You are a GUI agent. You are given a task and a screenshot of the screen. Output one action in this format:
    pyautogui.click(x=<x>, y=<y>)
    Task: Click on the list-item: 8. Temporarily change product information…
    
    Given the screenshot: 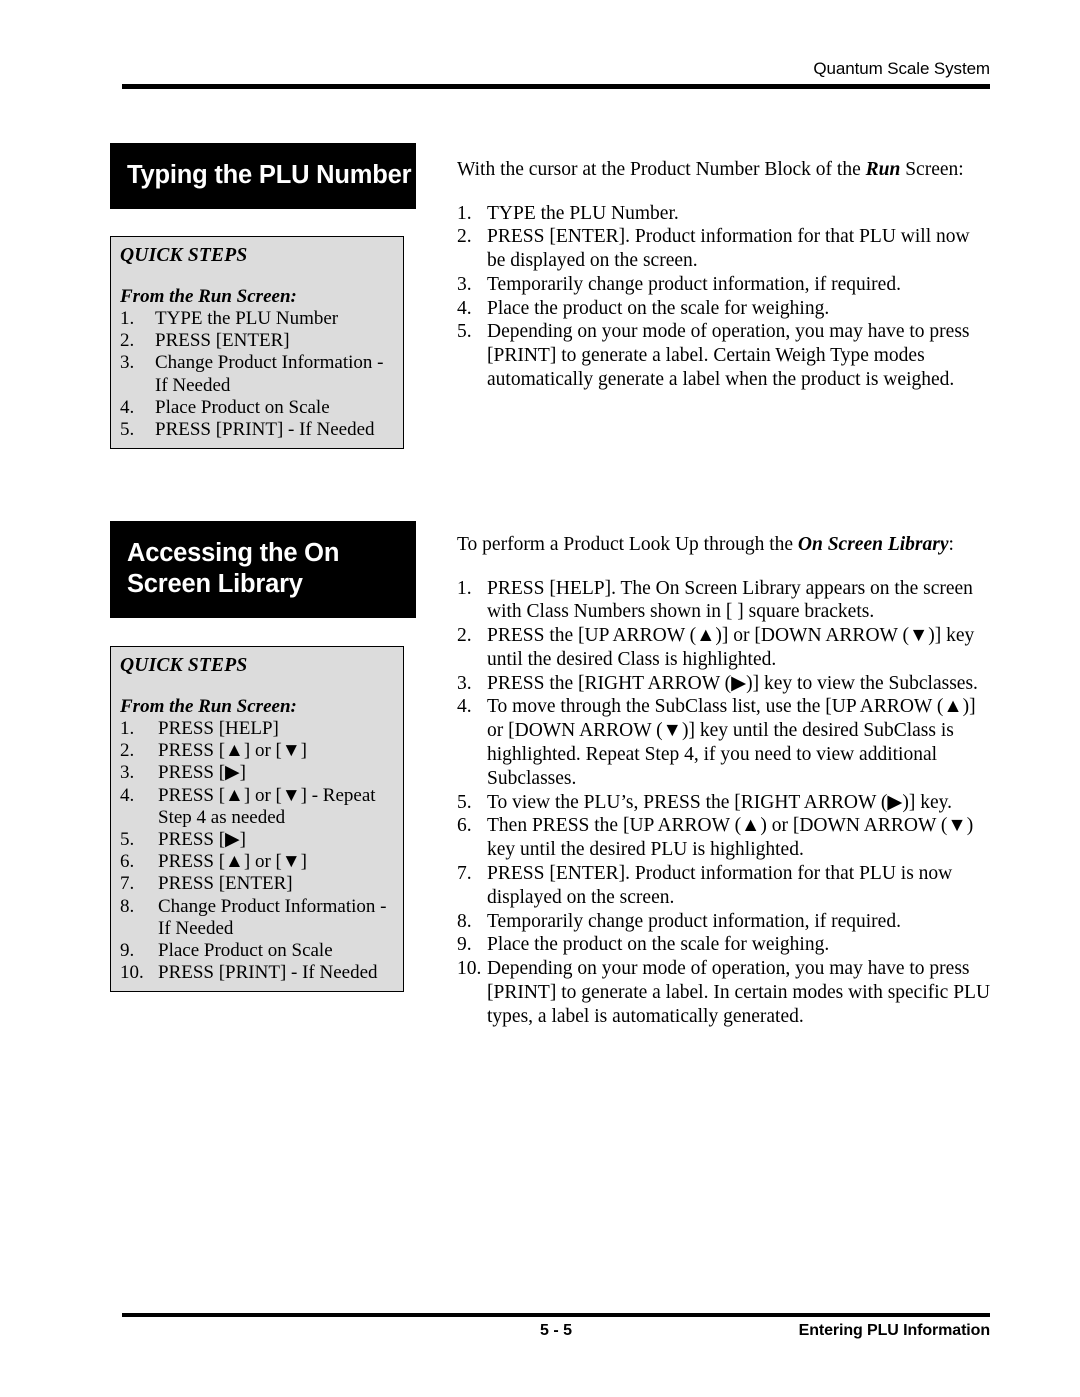 What is the action you would take?
    pyautogui.click(x=724, y=922)
    